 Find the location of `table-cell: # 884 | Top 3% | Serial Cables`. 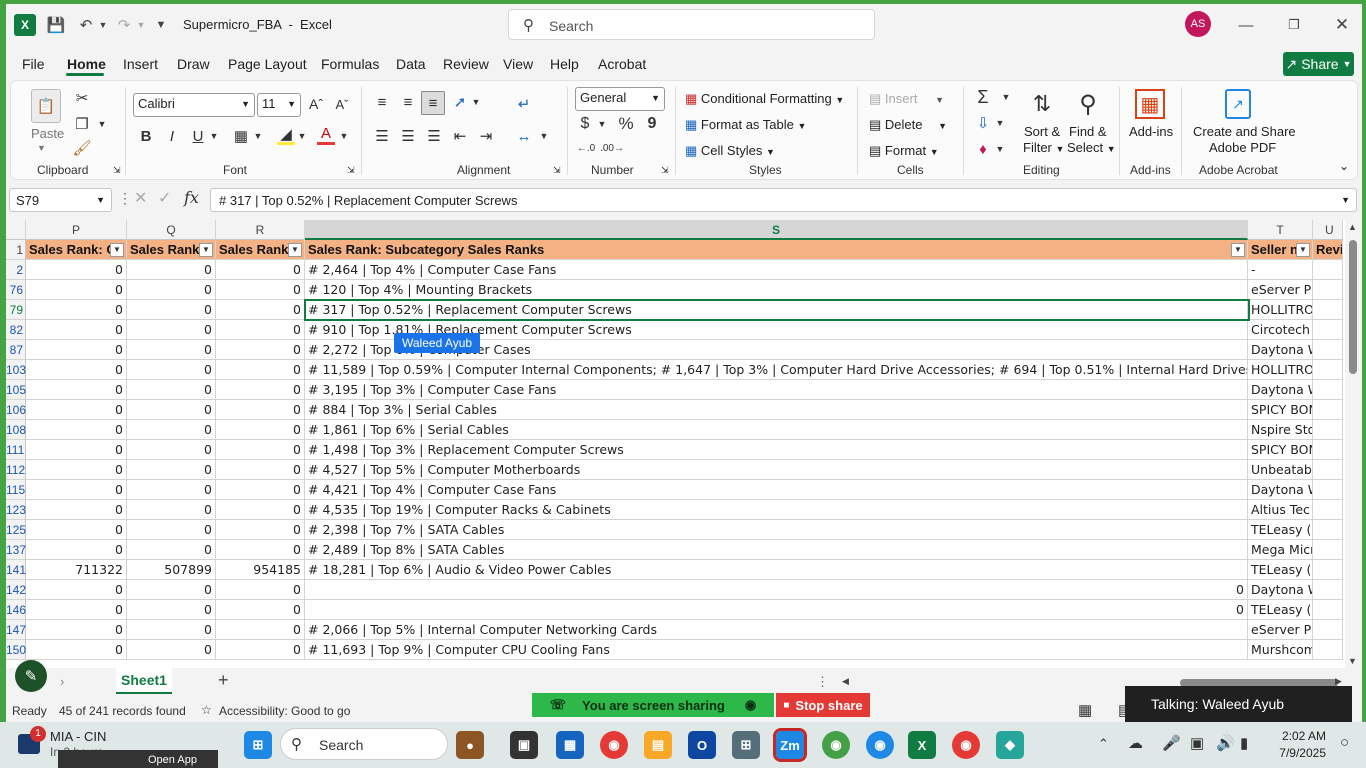

table-cell: # 884 | Top 3% | Serial Cables is located at coordinates (776, 410).